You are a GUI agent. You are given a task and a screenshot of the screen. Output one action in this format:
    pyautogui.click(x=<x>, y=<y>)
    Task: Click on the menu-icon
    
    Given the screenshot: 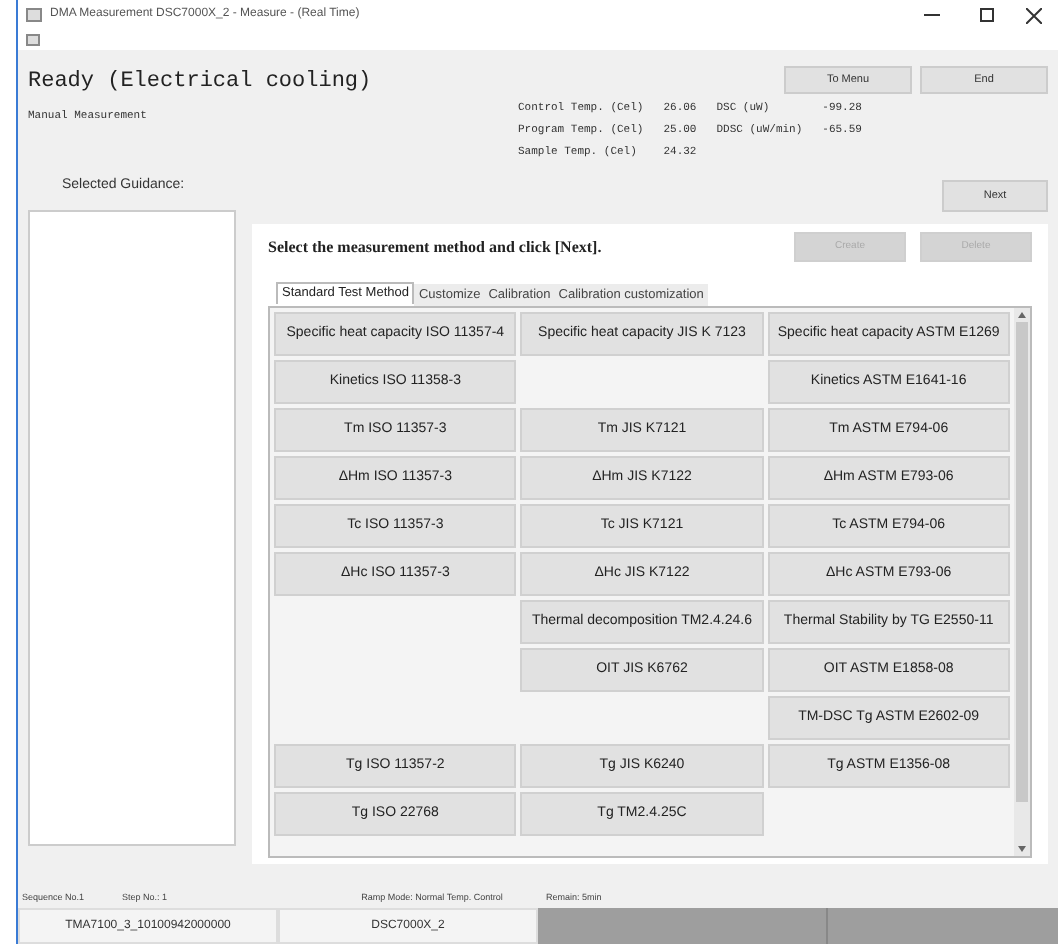 What is the action you would take?
    pyautogui.click(x=33, y=40)
    